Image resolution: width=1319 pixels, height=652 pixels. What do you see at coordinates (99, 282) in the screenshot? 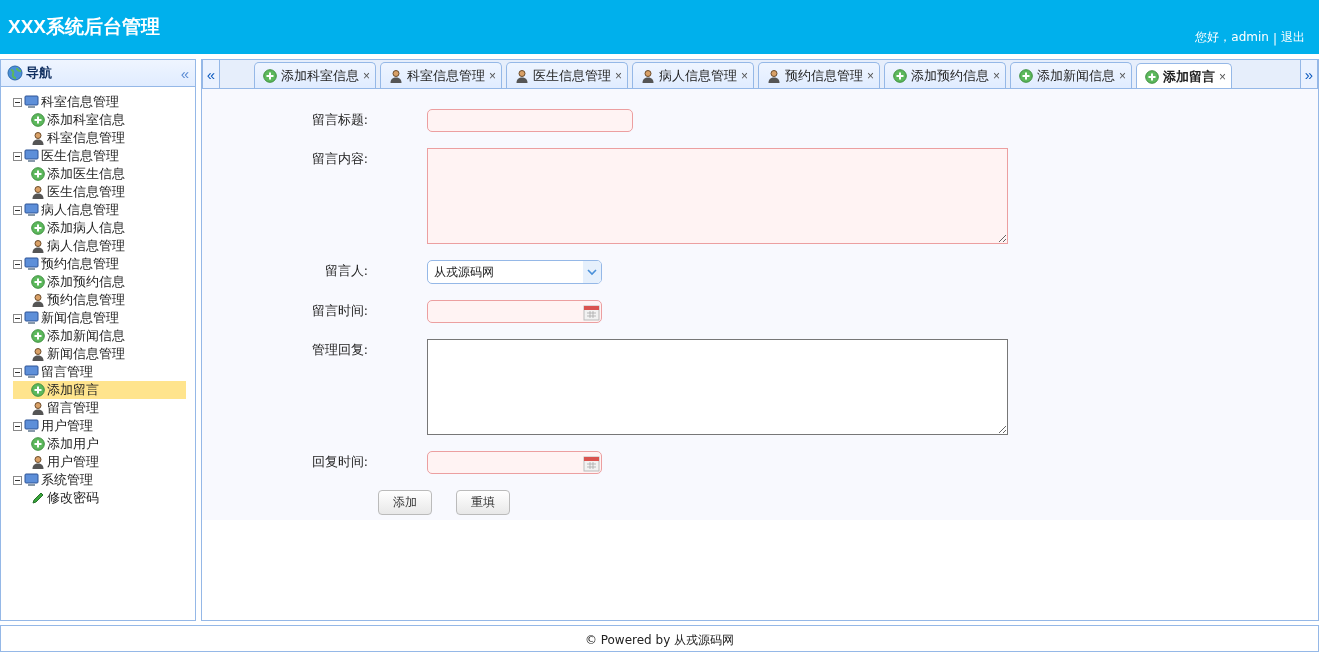
I see `tree-item: 添加预约信息` at bounding box center [99, 282].